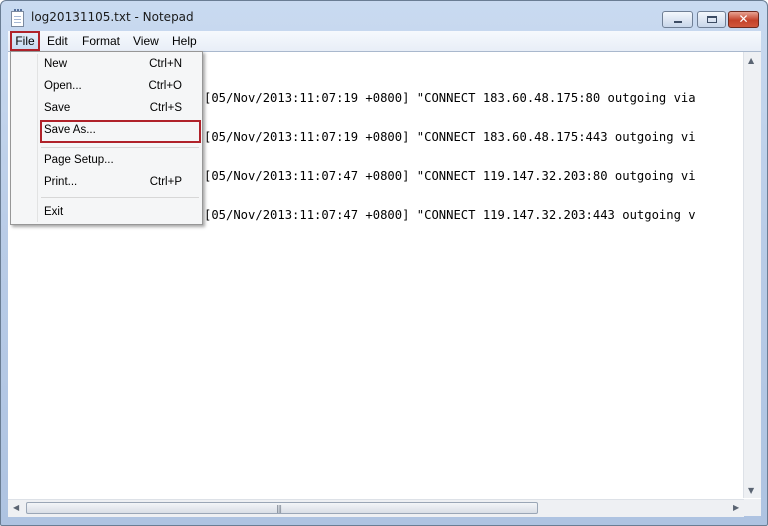 This screenshot has height=526, width=768. I want to click on maximize-button, so click(711, 19).